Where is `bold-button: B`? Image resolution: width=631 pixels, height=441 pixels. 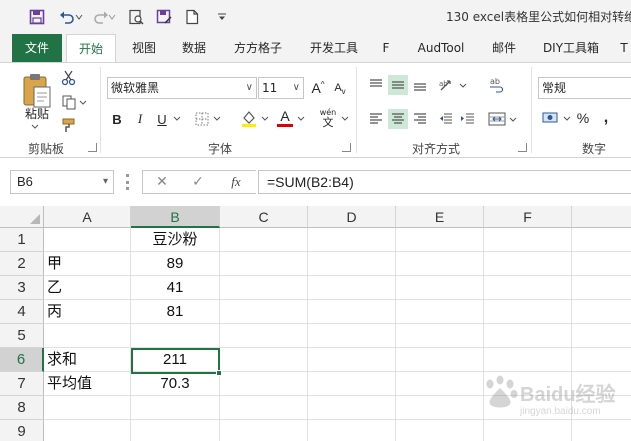
bold-button: B is located at coordinates (117, 119).